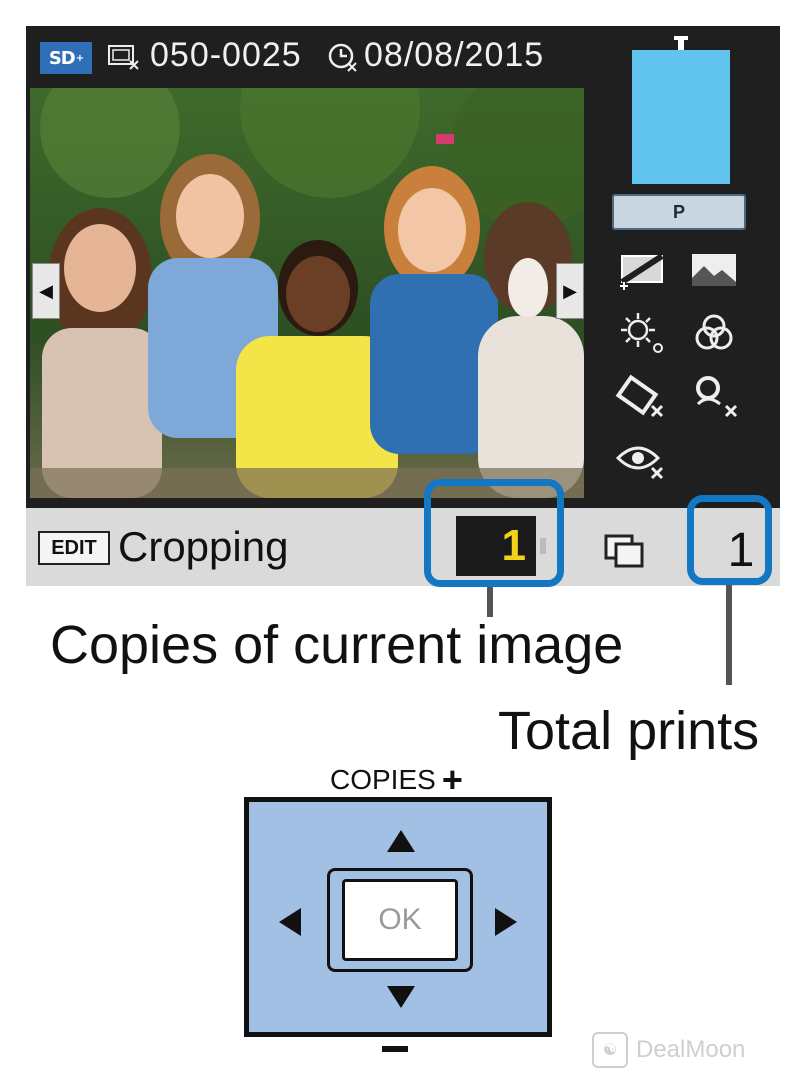  I want to click on total-leader-line, so click(729, 635).